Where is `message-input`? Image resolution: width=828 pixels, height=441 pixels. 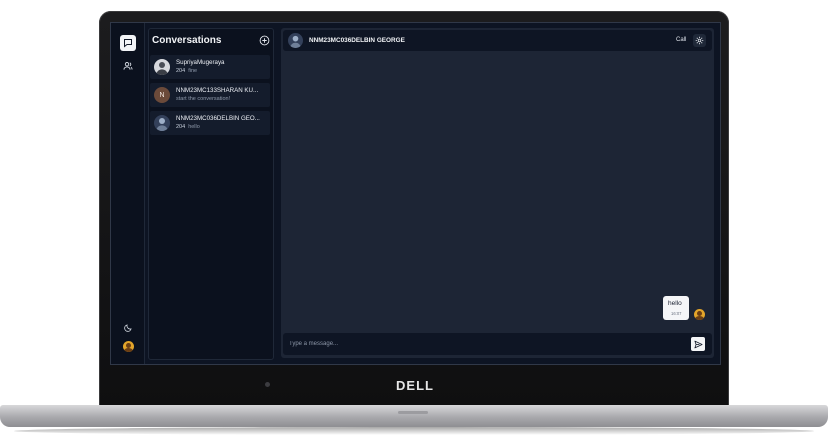 message-input is located at coordinates (479, 344).